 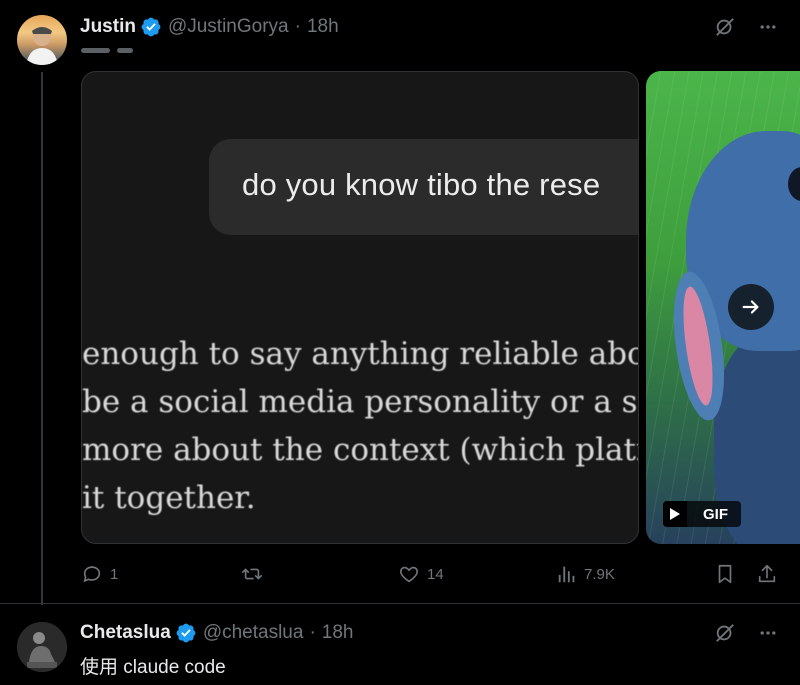 I want to click on views-button: 7.9K, so click(x=585, y=574).